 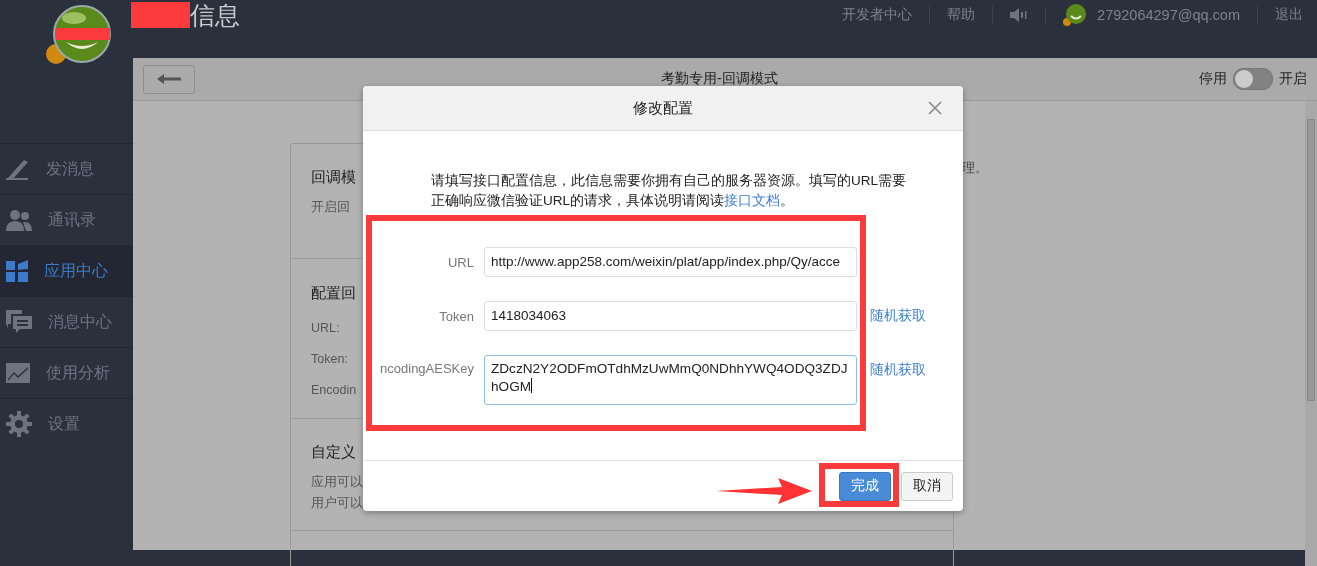 What do you see at coordinates (1253, 79) in the screenshot?
I see `toggle-switch` at bounding box center [1253, 79].